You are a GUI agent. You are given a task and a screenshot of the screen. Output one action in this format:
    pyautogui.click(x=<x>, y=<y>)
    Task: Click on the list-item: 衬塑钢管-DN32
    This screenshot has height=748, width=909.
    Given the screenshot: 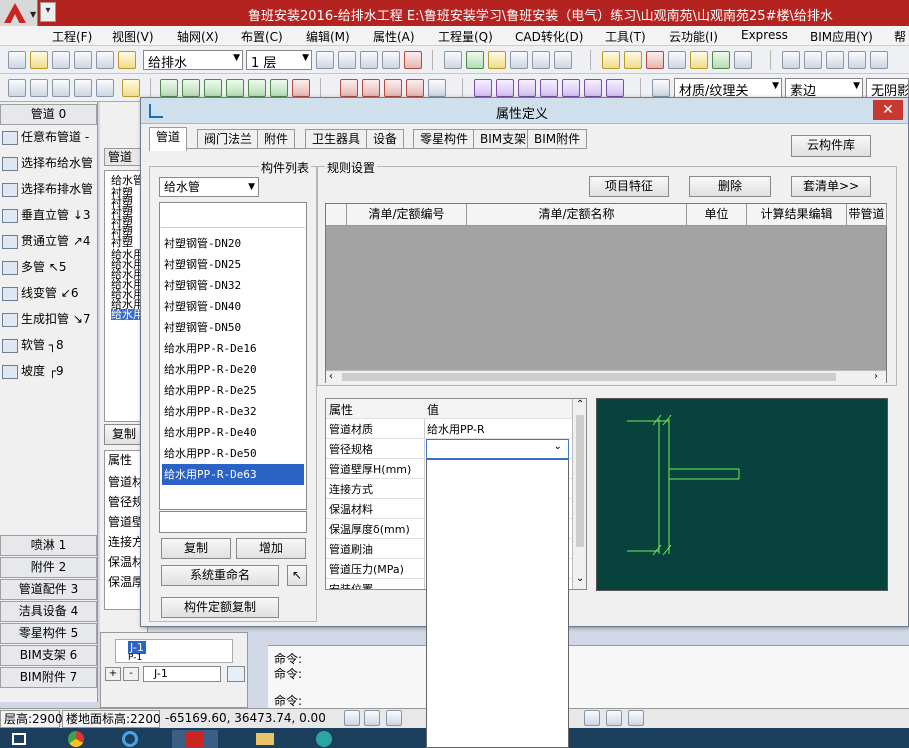 What is the action you would take?
    pyautogui.click(x=233, y=285)
    